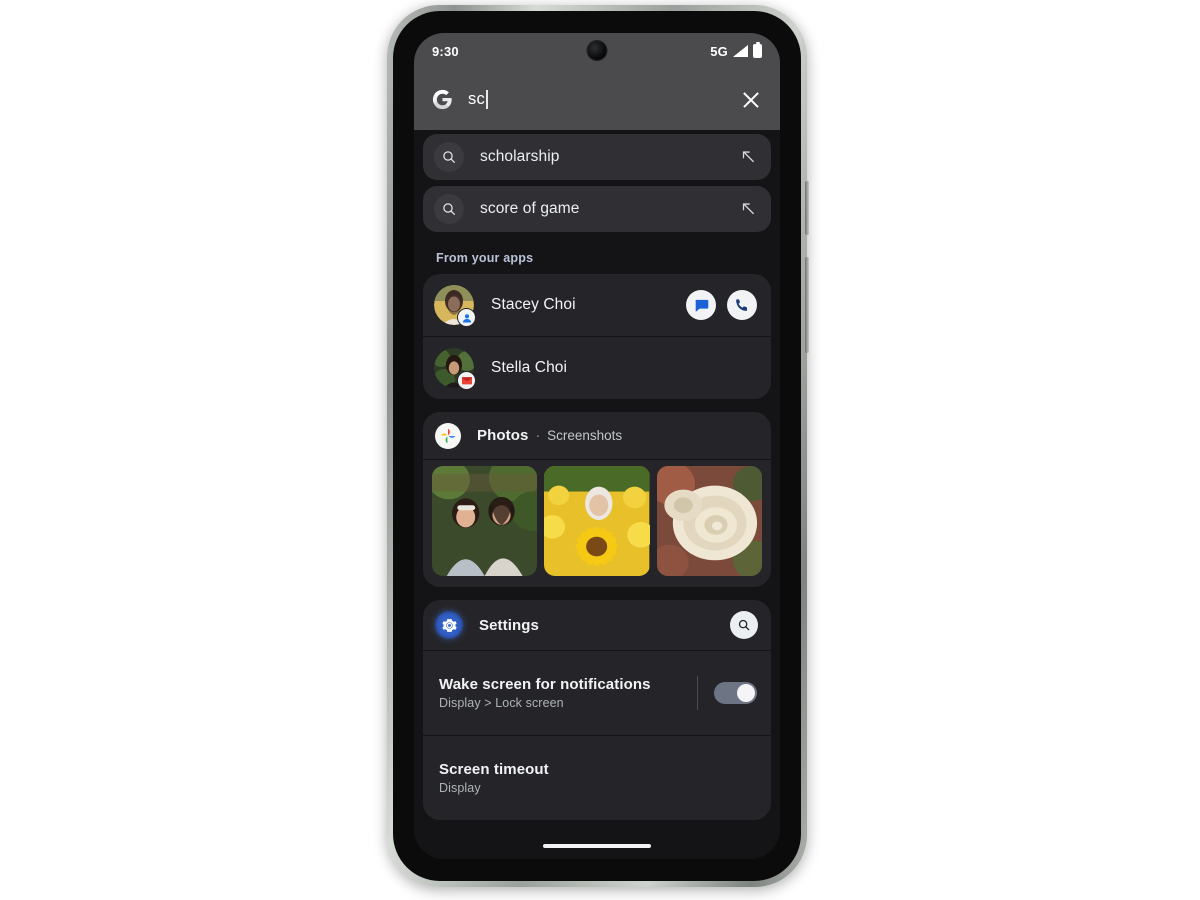 This screenshot has width=1200, height=900. I want to click on status-bar-indicators: 5G, so click(736, 51).